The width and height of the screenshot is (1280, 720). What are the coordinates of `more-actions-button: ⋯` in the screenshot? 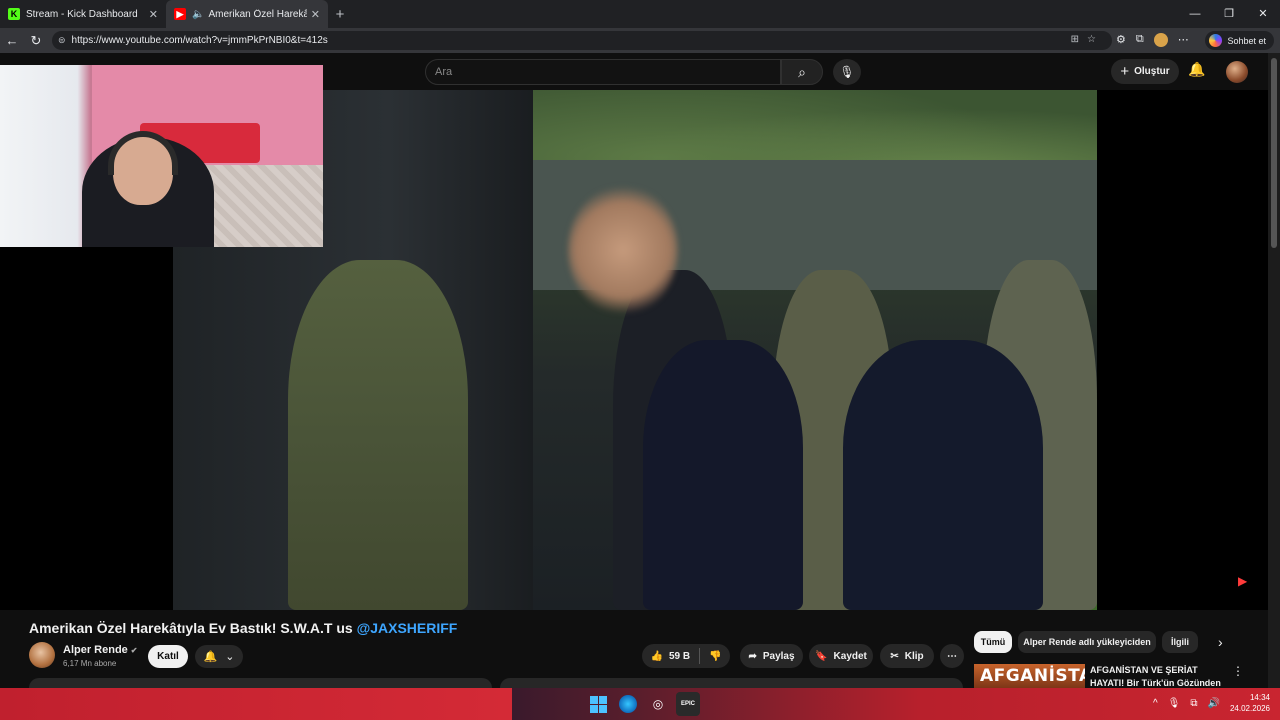 It's located at (952, 656).